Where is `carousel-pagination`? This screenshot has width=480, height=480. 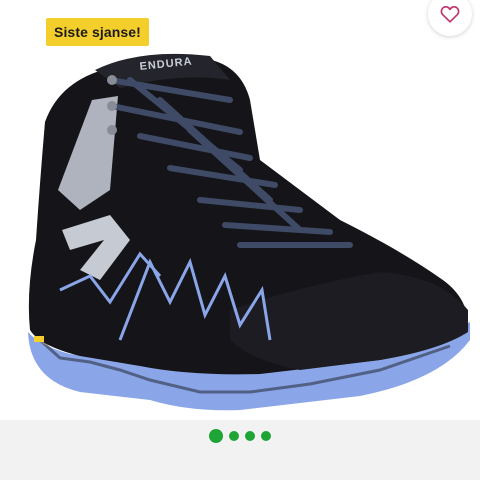 carousel-pagination is located at coordinates (240, 436).